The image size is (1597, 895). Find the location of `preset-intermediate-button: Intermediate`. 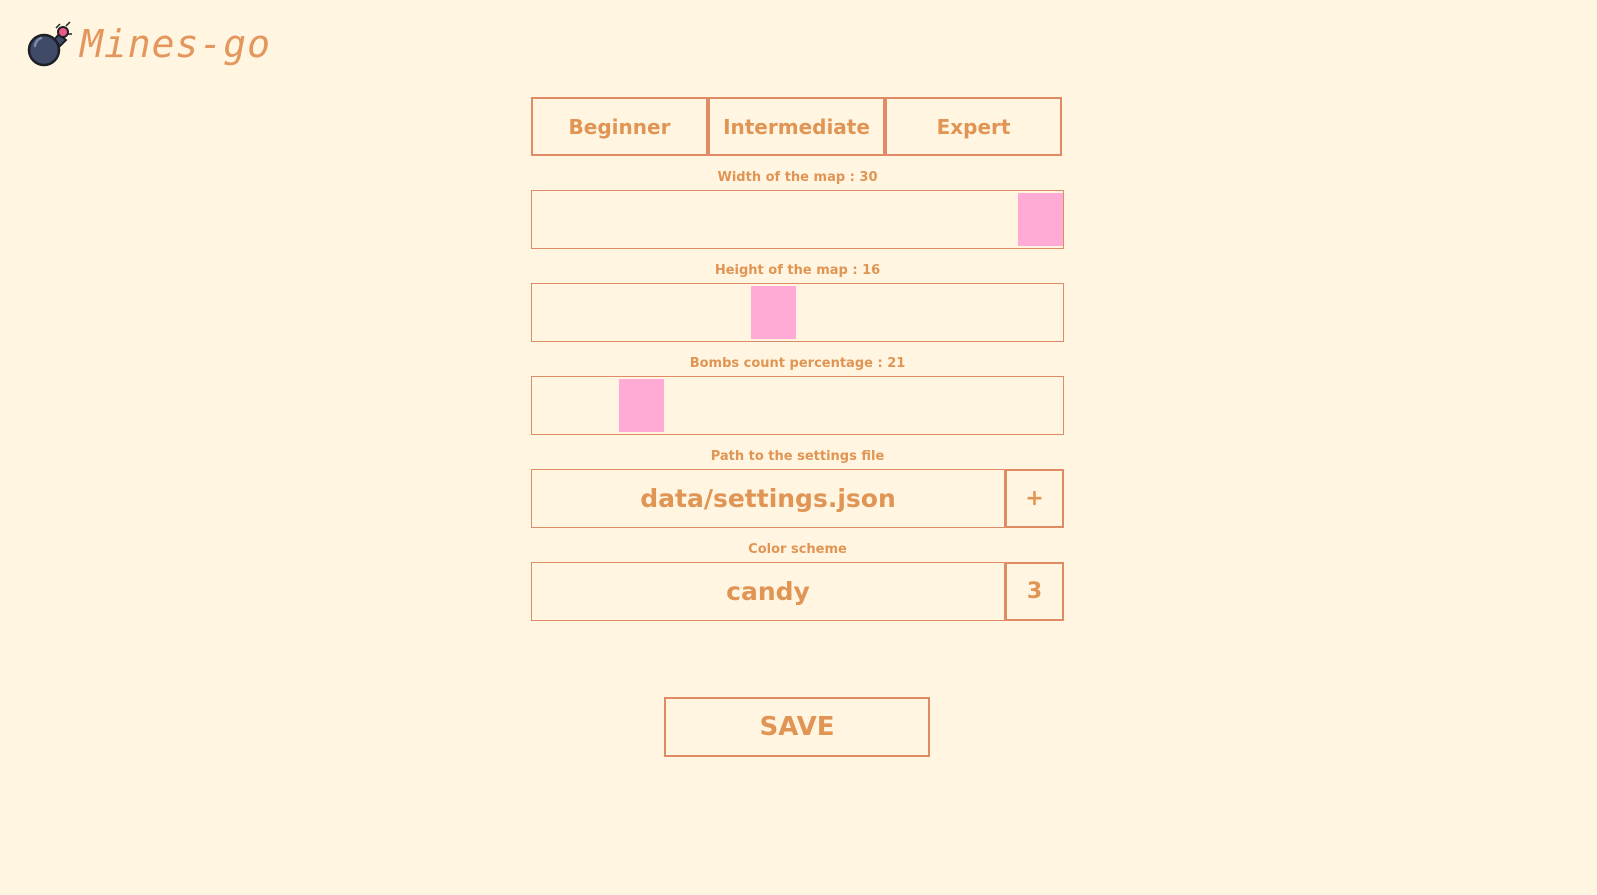

preset-intermediate-button: Intermediate is located at coordinates (796, 126).